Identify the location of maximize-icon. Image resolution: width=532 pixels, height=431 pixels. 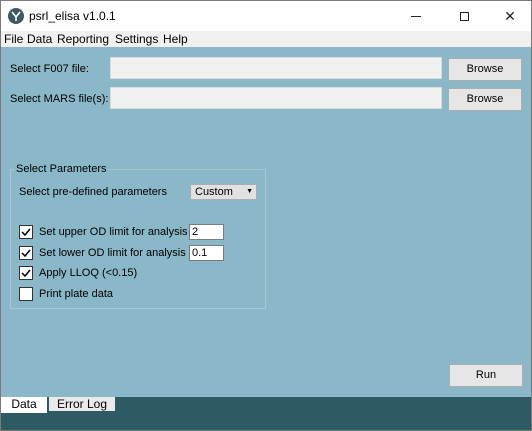
(464, 17).